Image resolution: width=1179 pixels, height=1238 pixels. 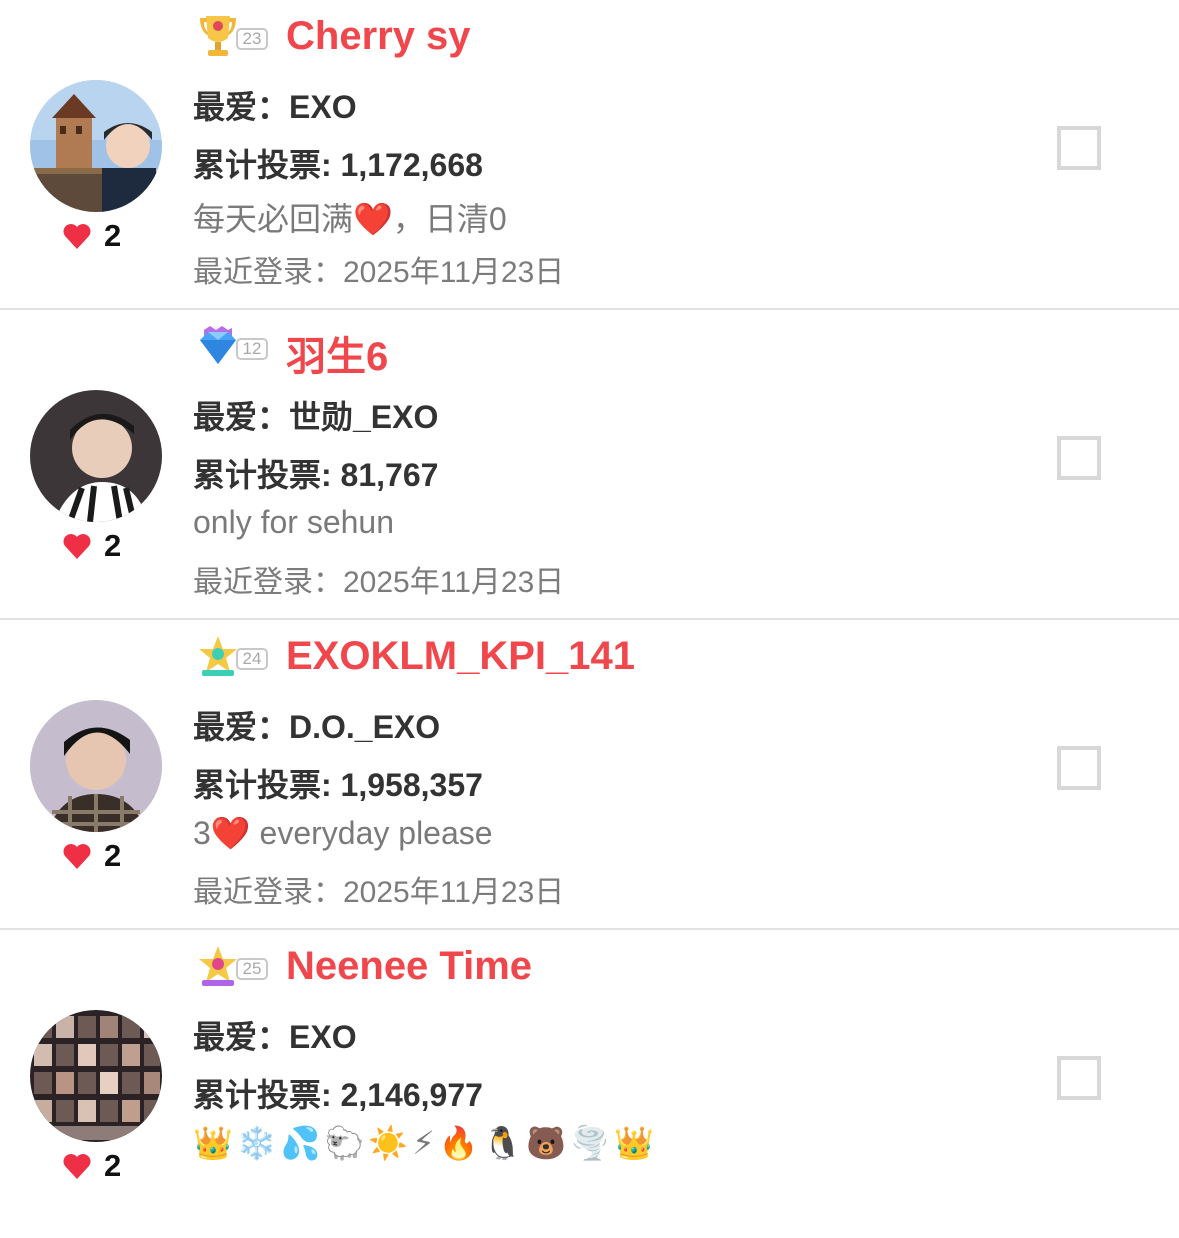 I want to click on level-number: 25, so click(x=252, y=969).